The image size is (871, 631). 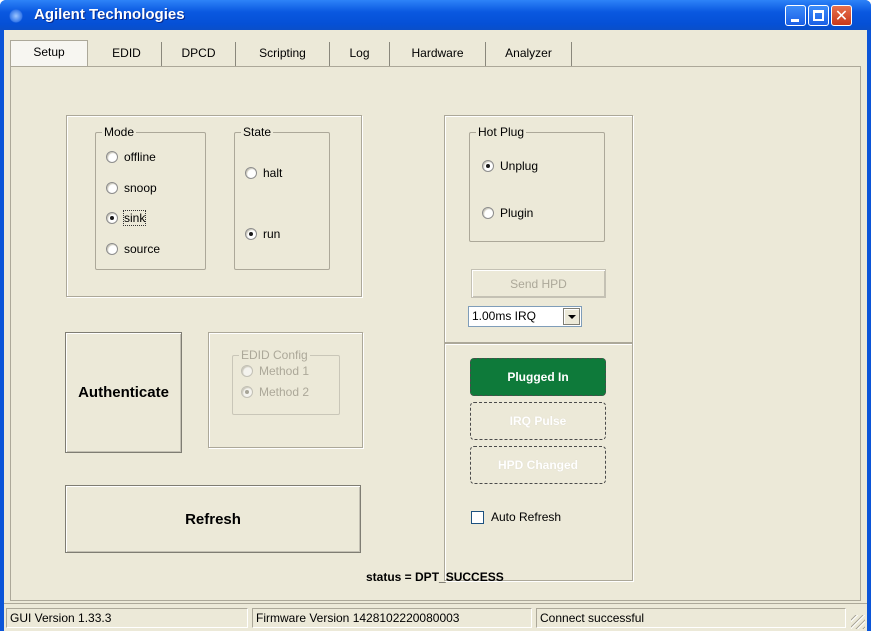 What do you see at coordinates (517, 213) in the screenshot?
I see `radio-label-plugin: Plugin` at bounding box center [517, 213].